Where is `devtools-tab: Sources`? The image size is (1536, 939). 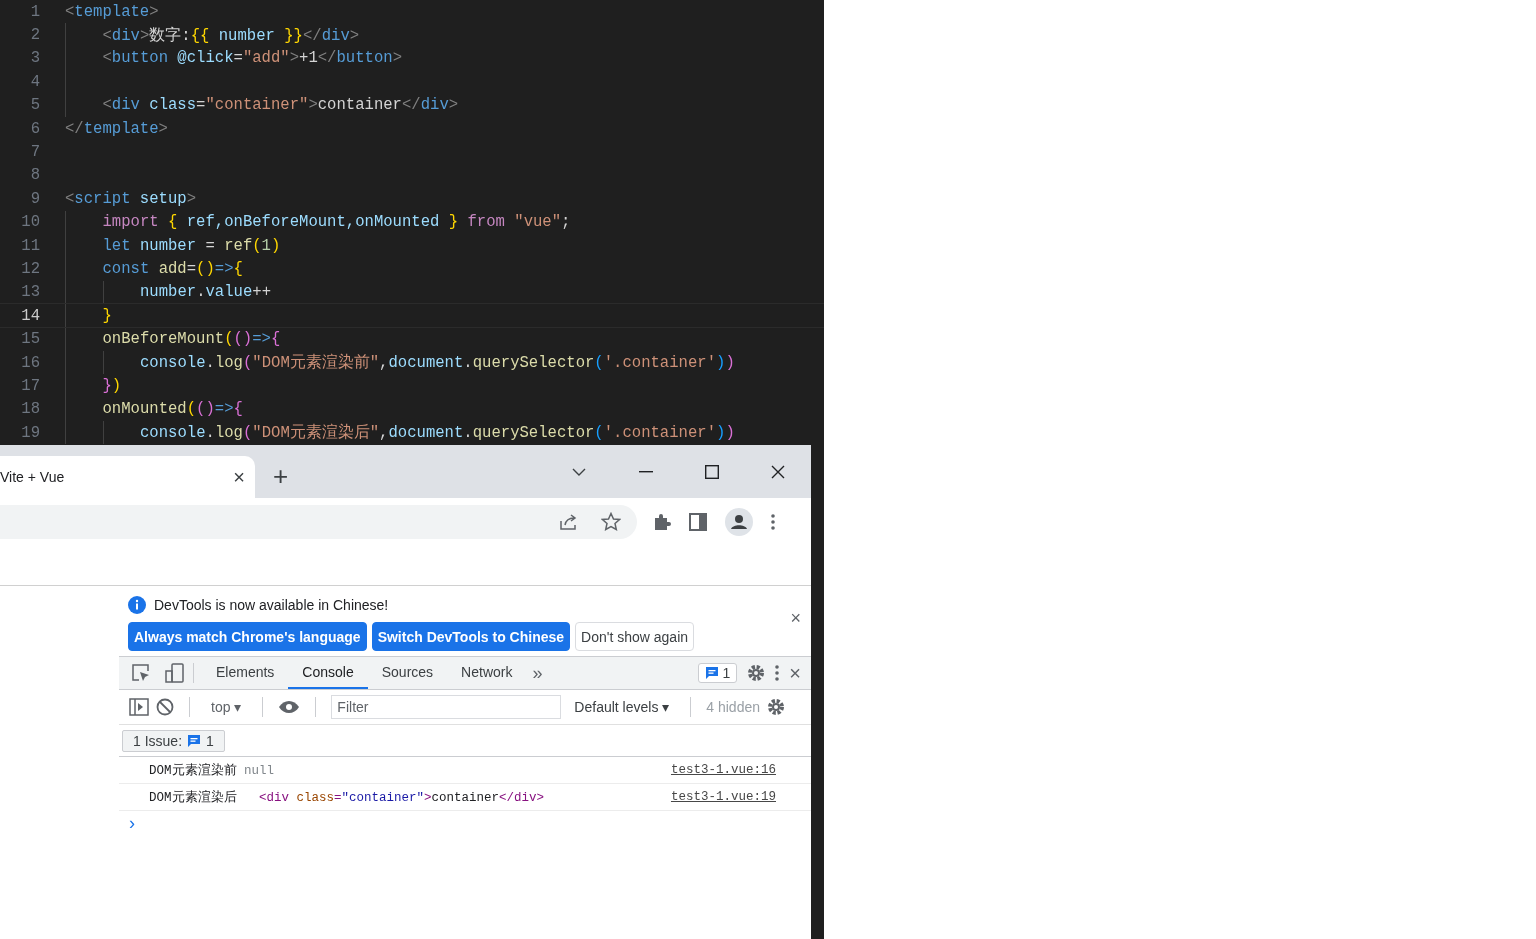 devtools-tab: Sources is located at coordinates (407, 673).